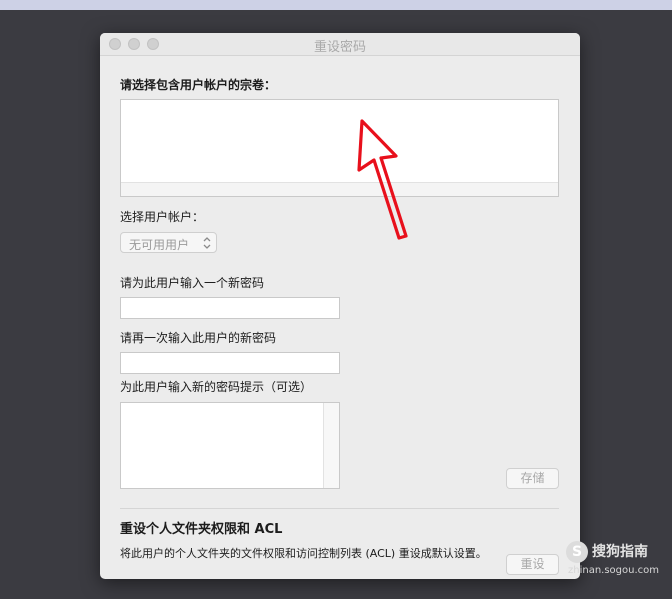 This screenshot has height=599, width=672. I want to click on volume-list-horizontal-scrollbar, so click(339, 189).